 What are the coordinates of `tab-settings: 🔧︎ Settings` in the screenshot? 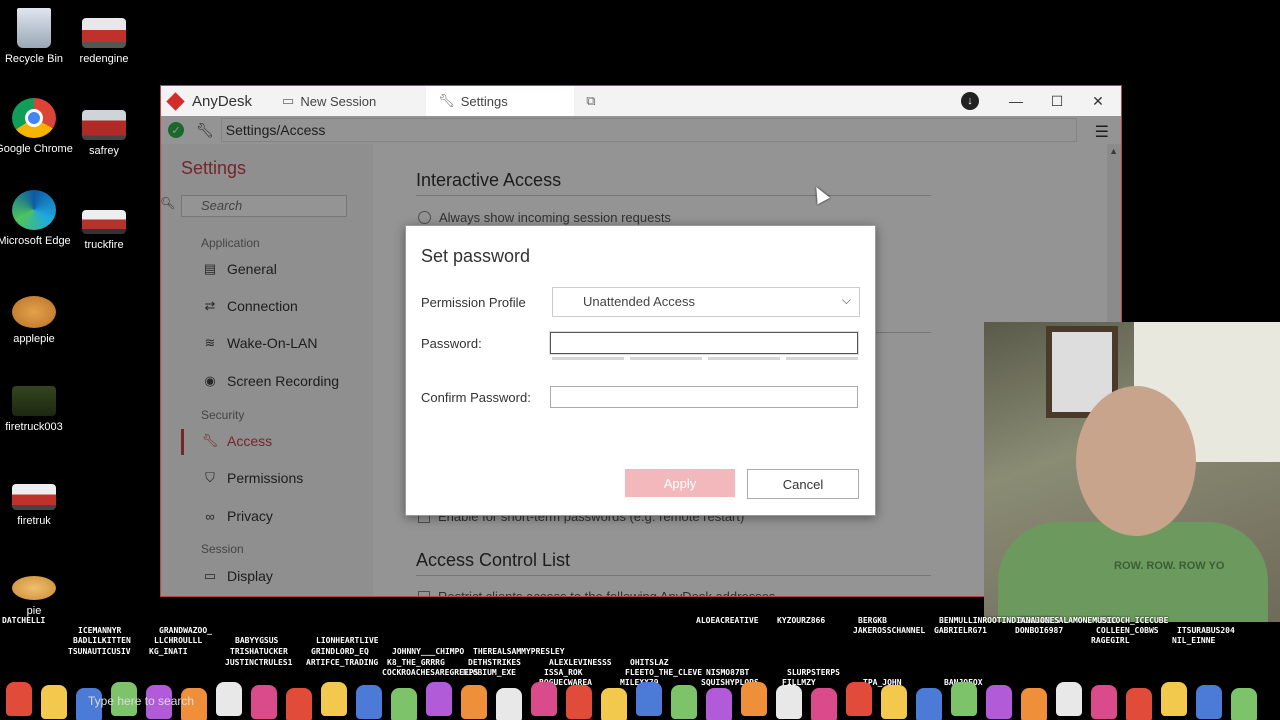 It's located at (500, 101).